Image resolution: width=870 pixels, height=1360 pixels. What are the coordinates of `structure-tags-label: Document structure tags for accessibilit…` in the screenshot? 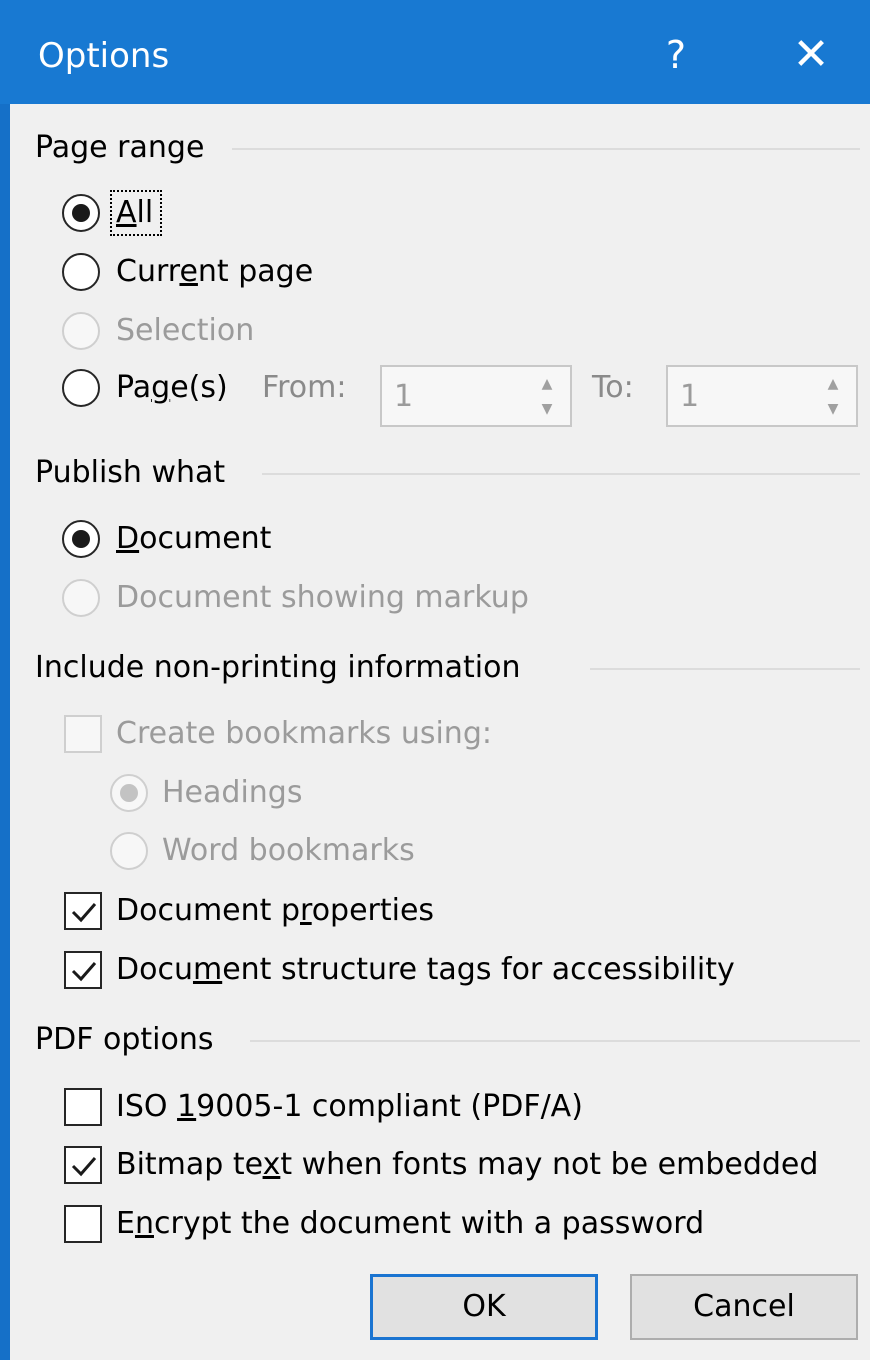 It's located at (425, 970).